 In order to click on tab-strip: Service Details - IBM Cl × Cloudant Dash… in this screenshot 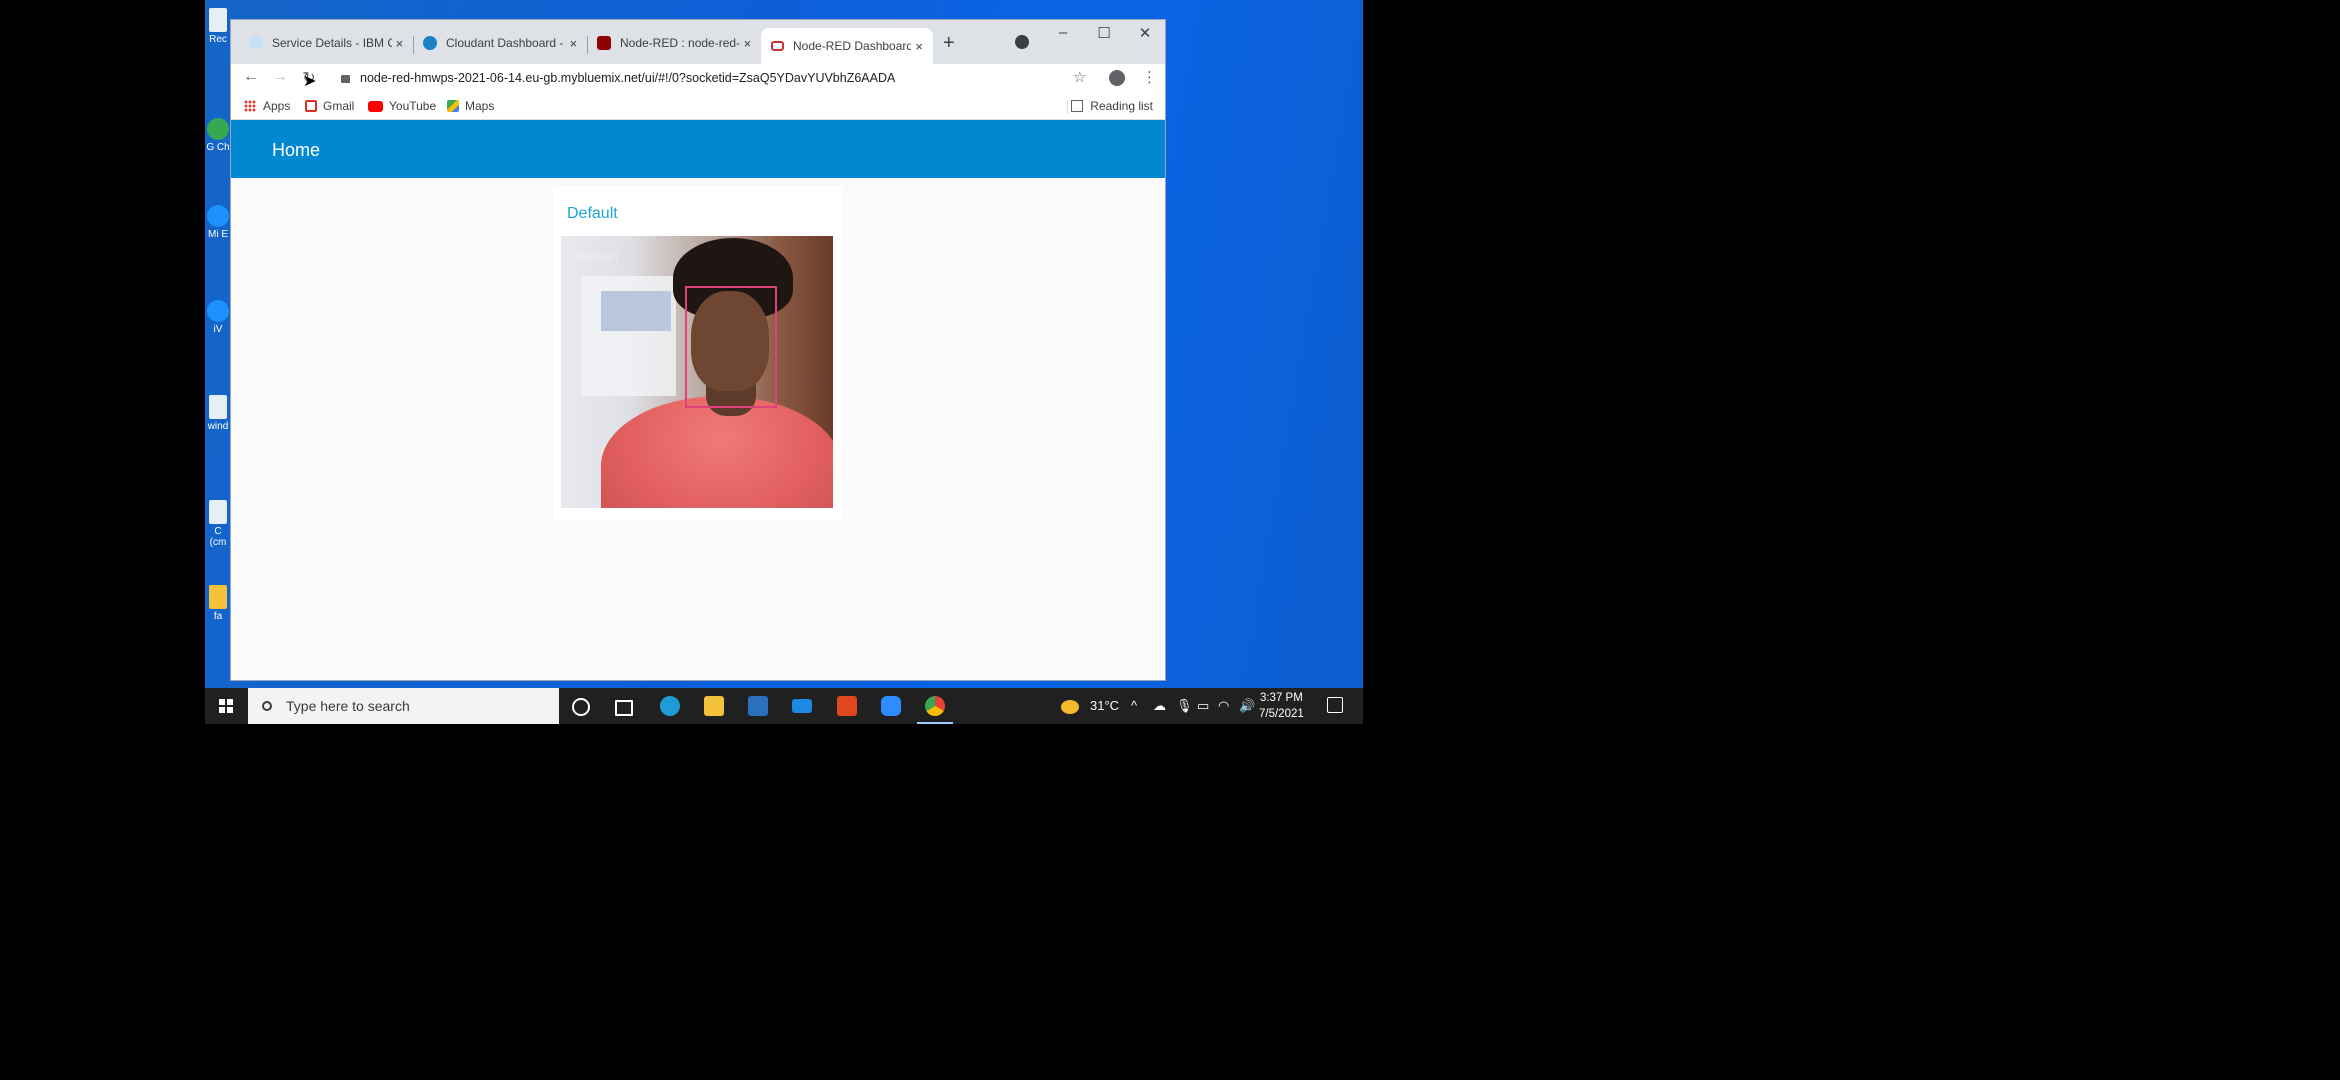, I will do `click(698, 42)`.